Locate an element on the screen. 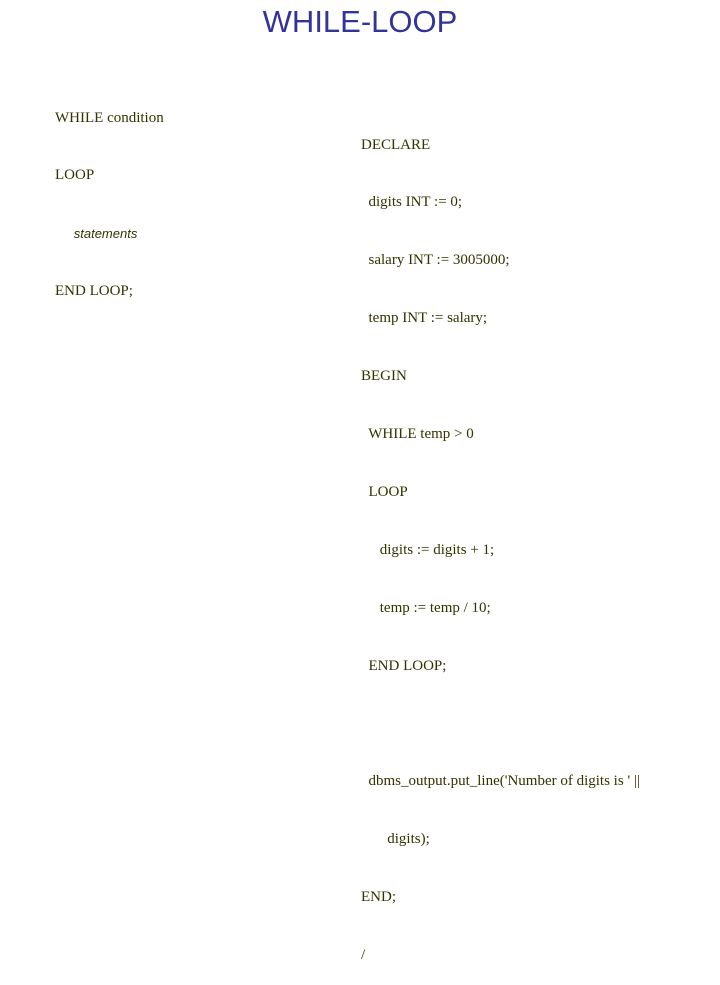  code-line: temp := temp / 10; is located at coordinates (426, 607).